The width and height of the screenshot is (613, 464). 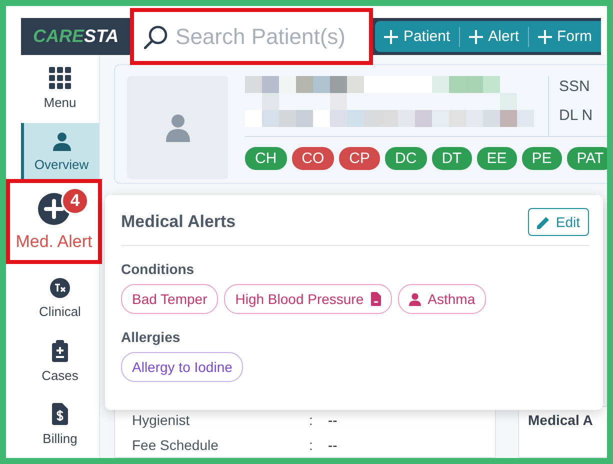 I want to click on sidebar-item: Menu, so click(x=60, y=89).